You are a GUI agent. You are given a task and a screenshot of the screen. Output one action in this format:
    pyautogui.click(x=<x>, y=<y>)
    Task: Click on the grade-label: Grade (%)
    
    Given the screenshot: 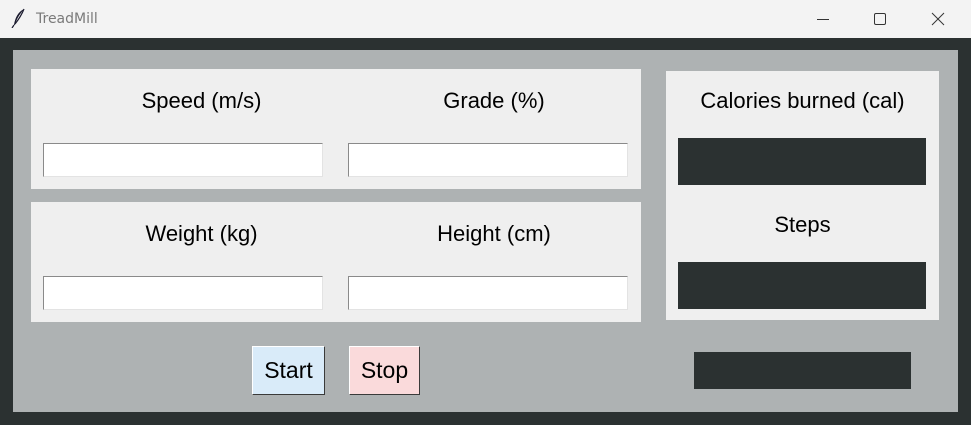 What is the action you would take?
    pyautogui.click(x=494, y=100)
    